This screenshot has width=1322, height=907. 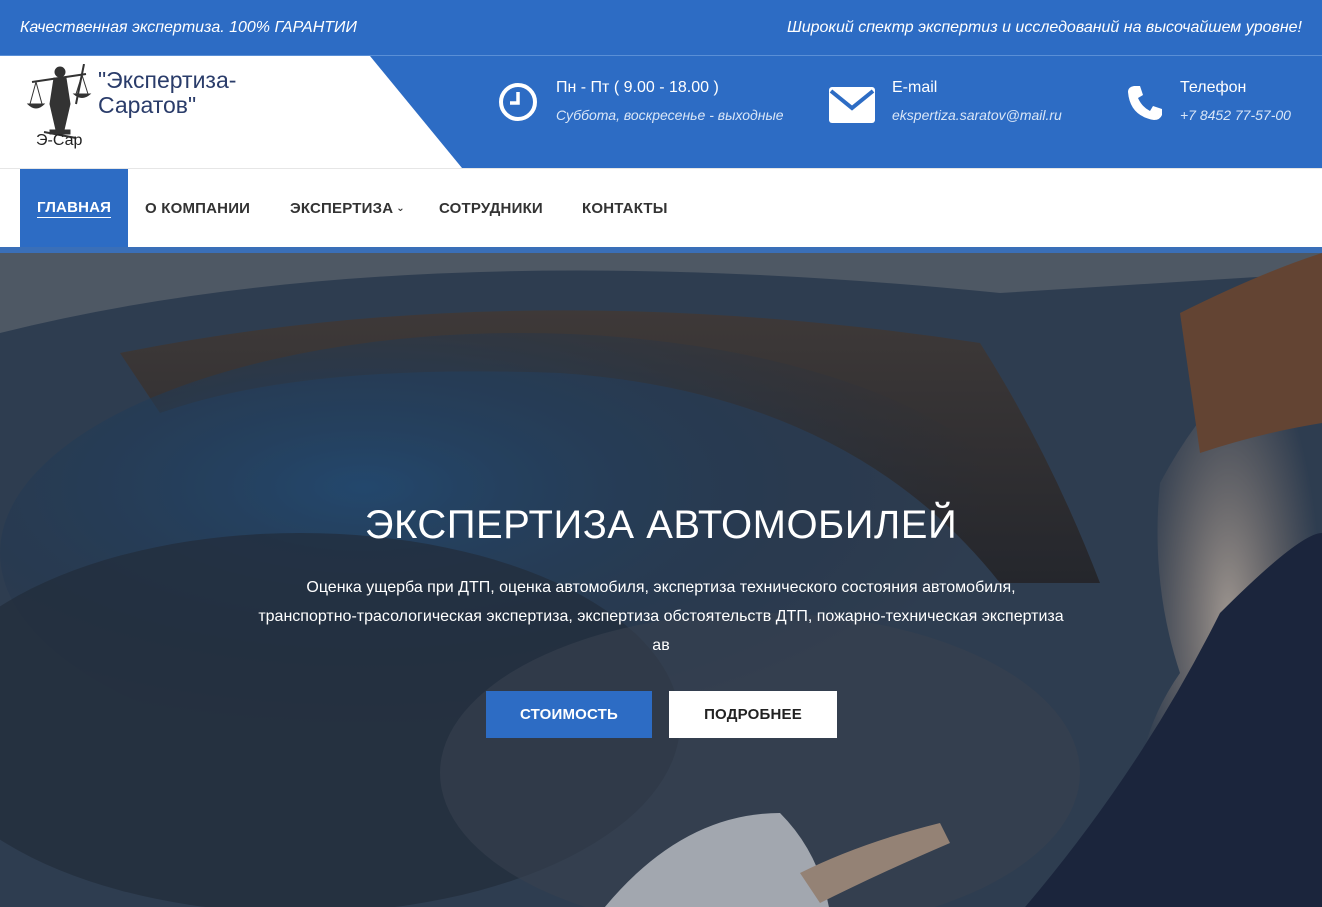 I want to click on brand-name: "Экспертиза-Саратов", so click(x=193, y=93).